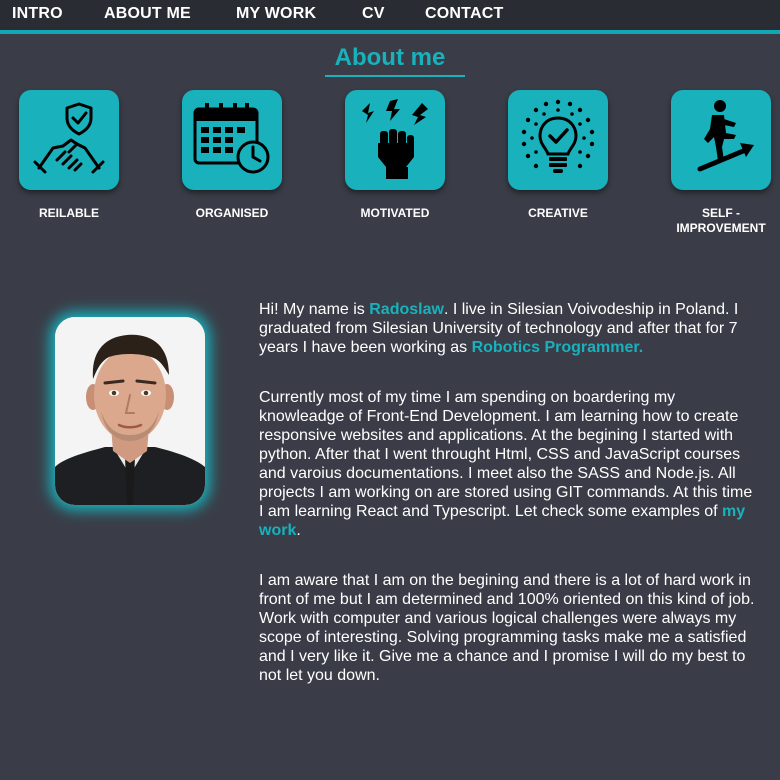 The image size is (780, 780). I want to click on trait-label: CREATIVE, so click(558, 213).